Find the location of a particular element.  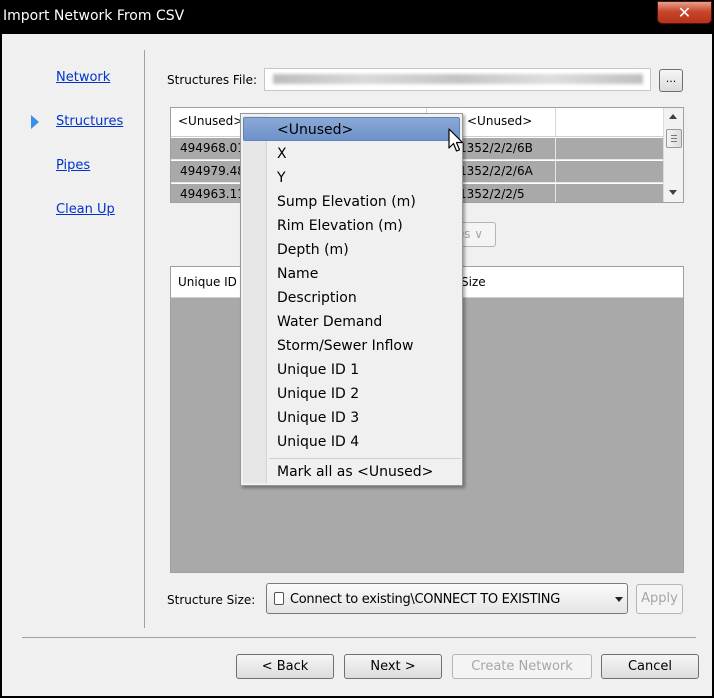

column-mapping-header-1: <Unused> is located at coordinates (210, 121).